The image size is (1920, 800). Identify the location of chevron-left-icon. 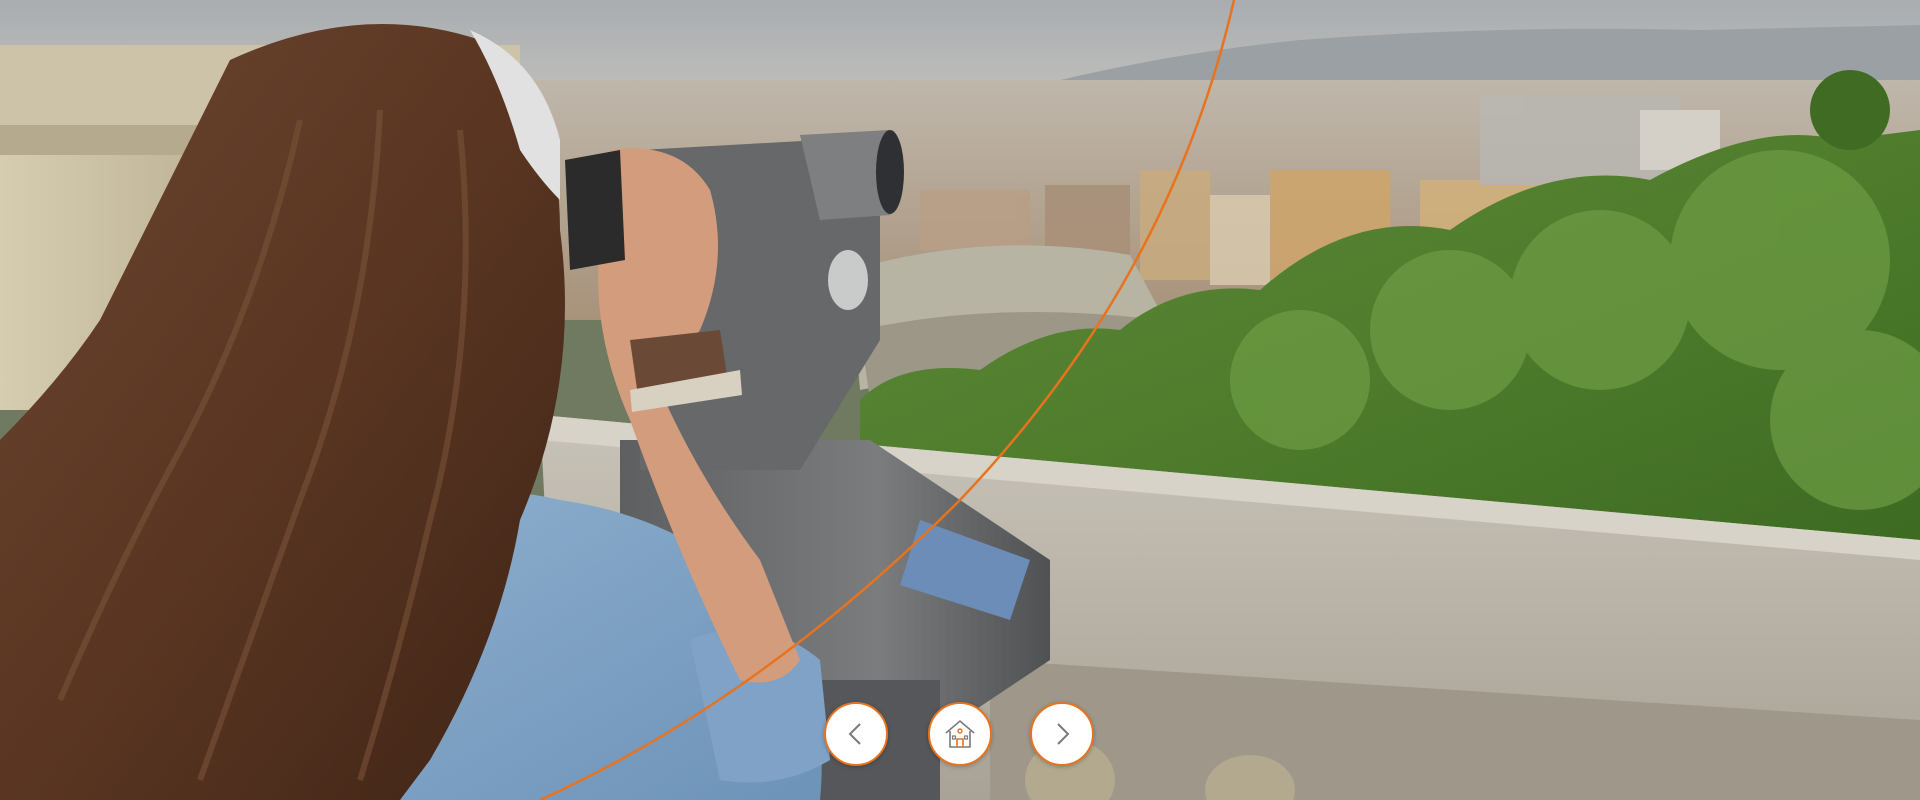
(856, 734).